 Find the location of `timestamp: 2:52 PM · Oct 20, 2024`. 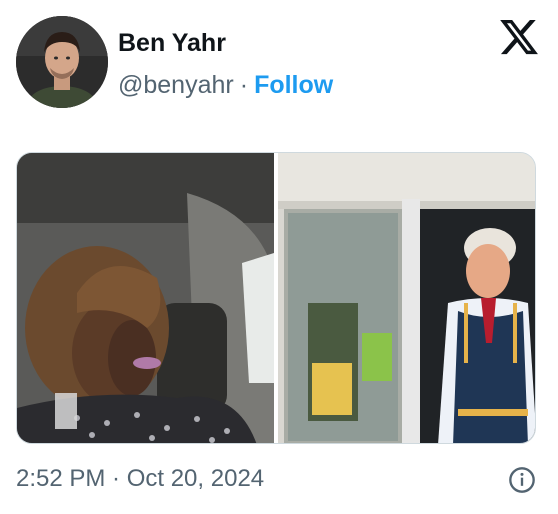

timestamp: 2:52 PM · Oct 20, 2024 is located at coordinates (140, 479).